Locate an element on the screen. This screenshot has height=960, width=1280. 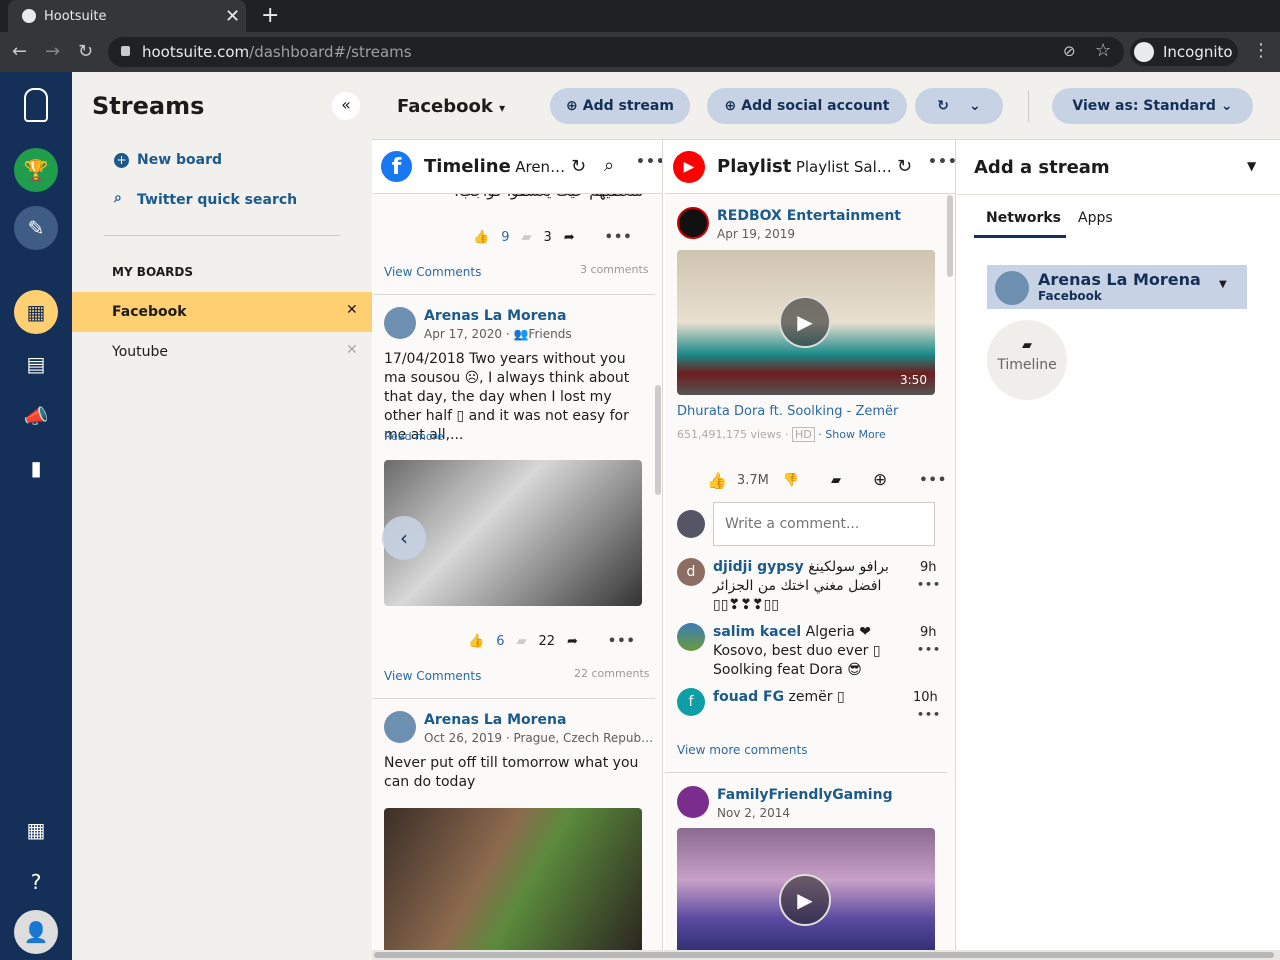
comment-time: 9h is located at coordinates (928, 632).